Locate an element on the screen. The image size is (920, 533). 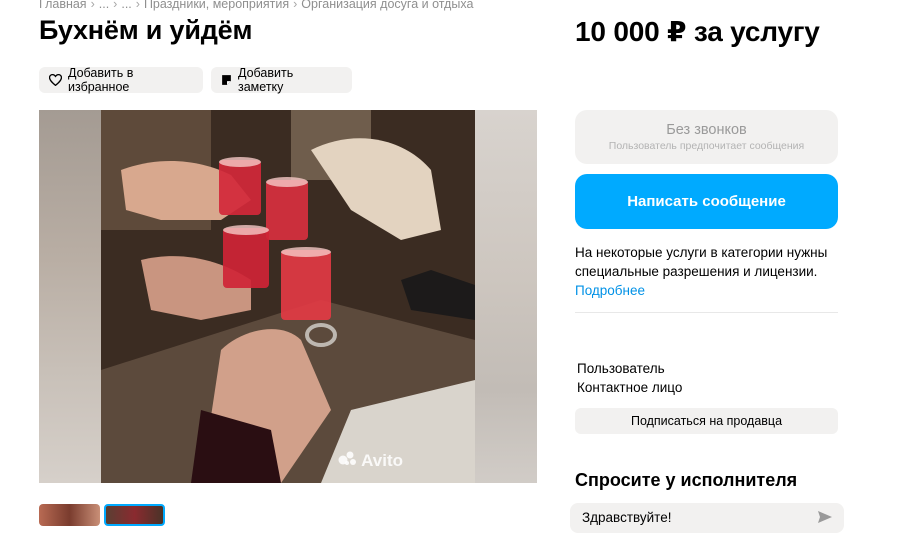
thumbnail-selected is located at coordinates (134, 515).